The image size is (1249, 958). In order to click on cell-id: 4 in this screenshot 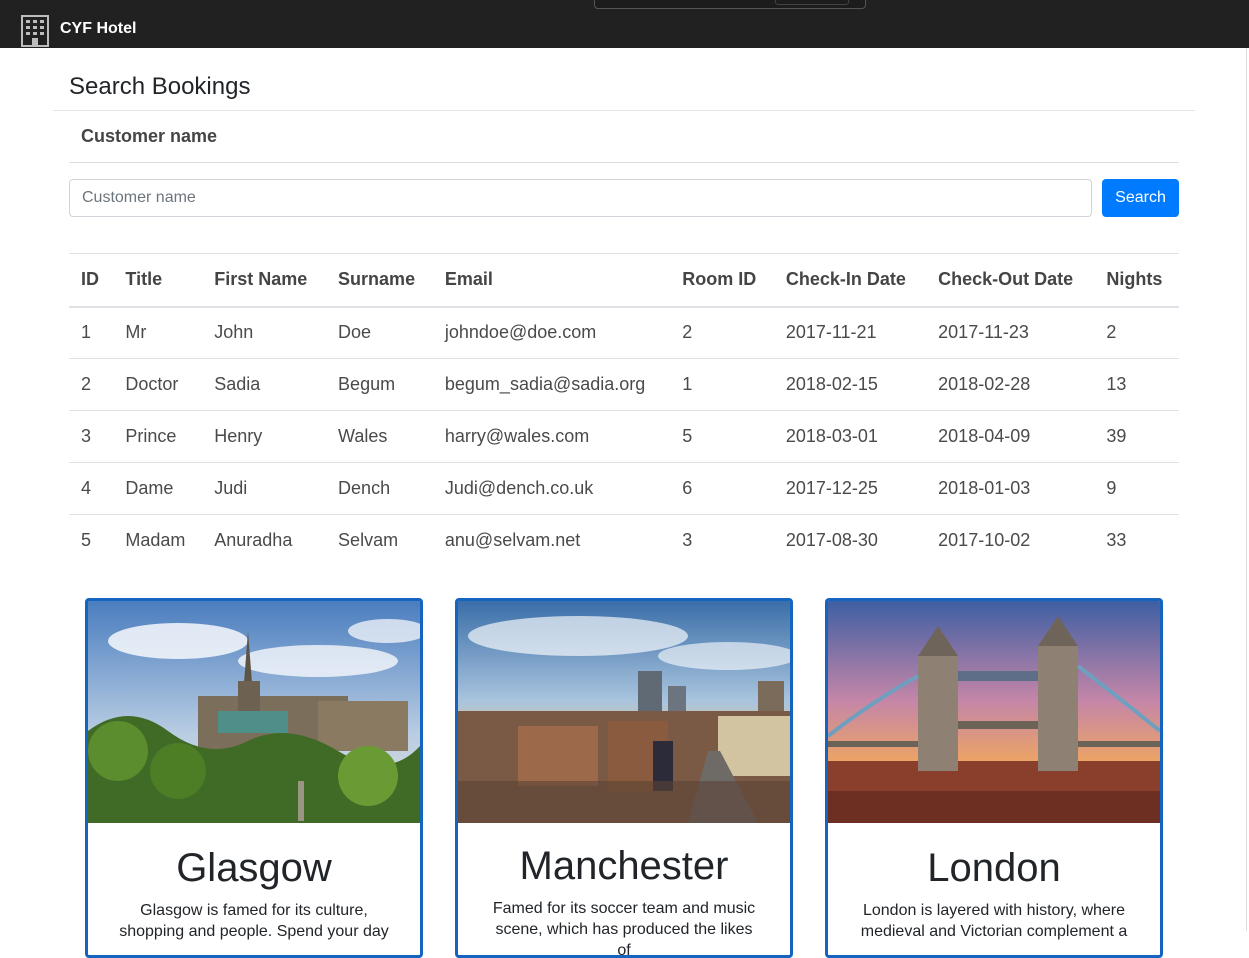, I will do `click(91, 488)`.